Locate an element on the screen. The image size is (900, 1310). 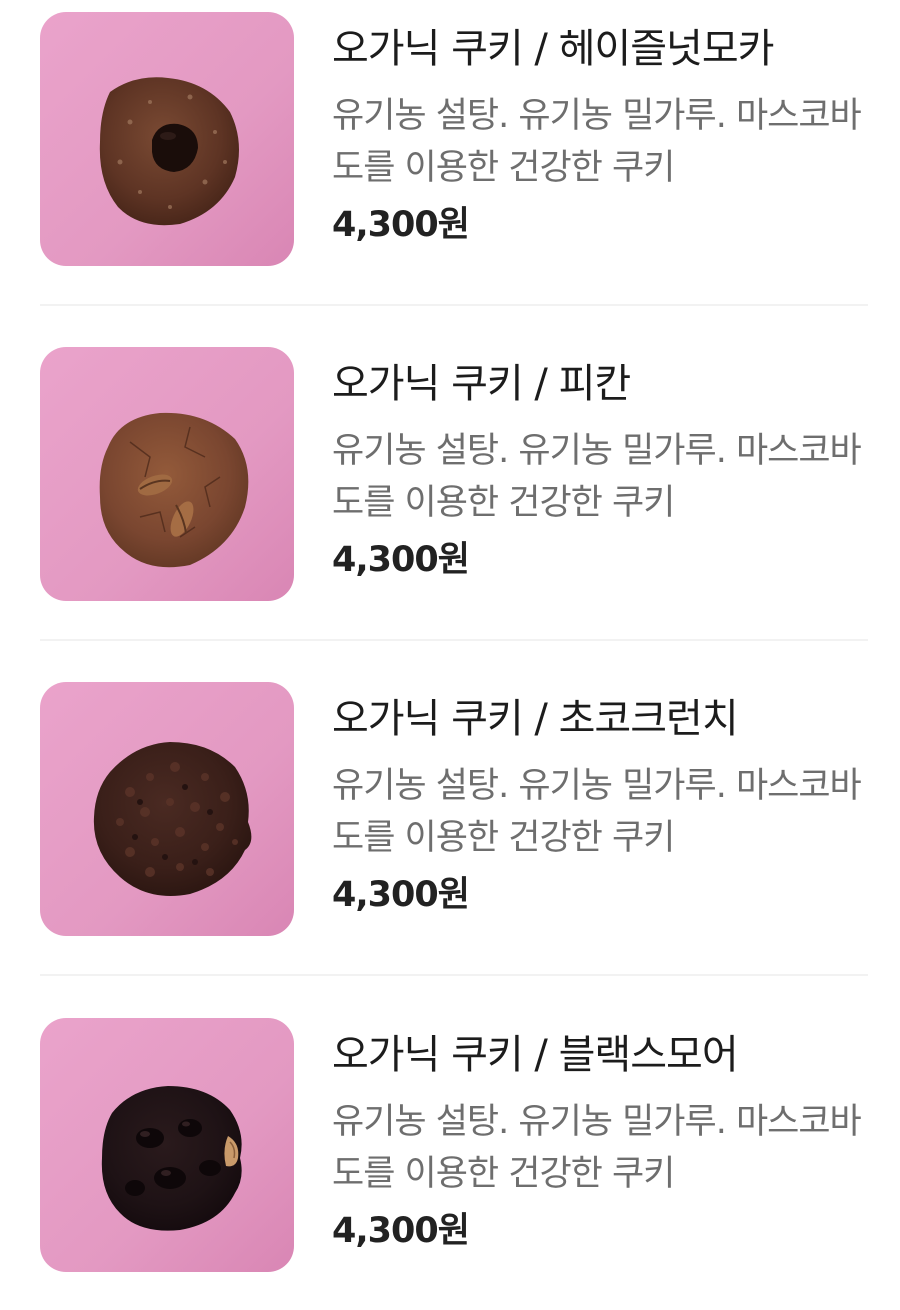
hazelnut-mocha-cookie-photo is located at coordinates (167, 139).